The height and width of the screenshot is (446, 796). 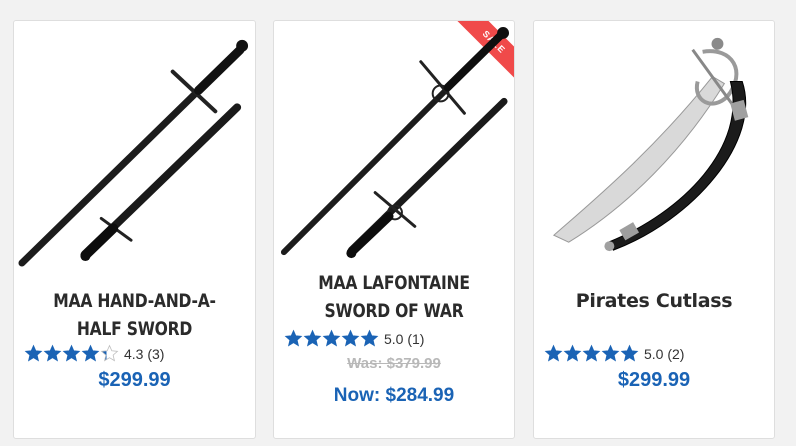 What do you see at coordinates (135, 315) in the screenshot?
I see `product-title: MAA HAND-AND-A-HALF SWORD` at bounding box center [135, 315].